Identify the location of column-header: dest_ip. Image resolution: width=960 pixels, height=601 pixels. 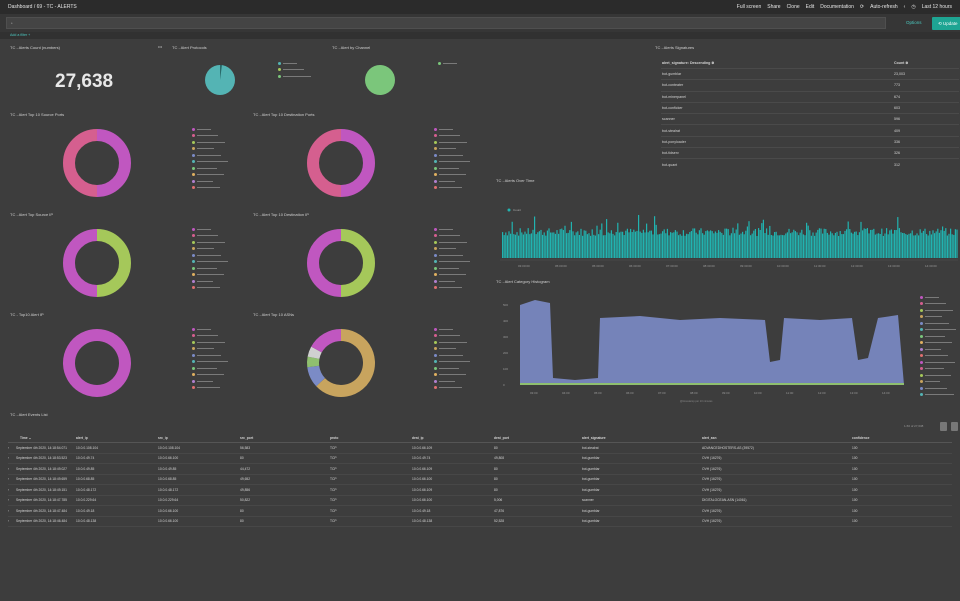
(453, 438).